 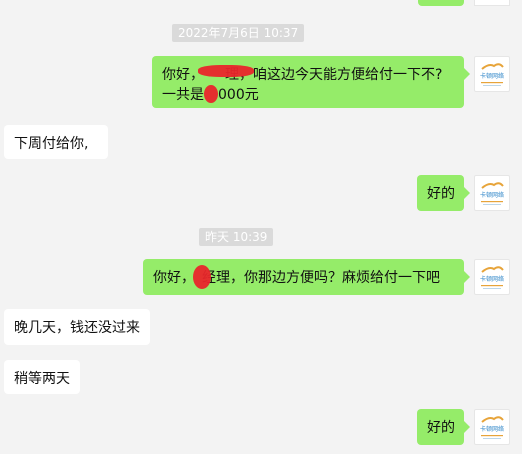 What do you see at coordinates (306, 277) in the screenshot?
I see `sent-message-bubble: 你好， 经理，你那边方便吗？麻烦给付一下吧` at bounding box center [306, 277].